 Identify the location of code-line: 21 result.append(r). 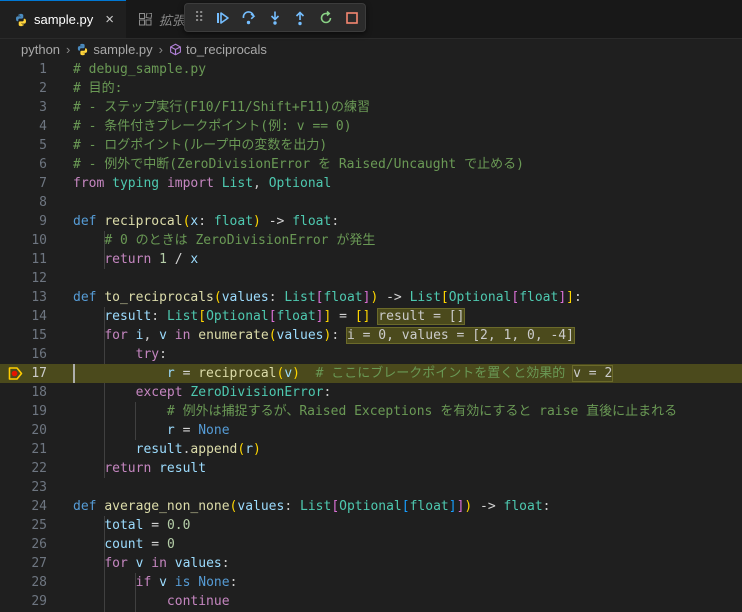
(371, 449).